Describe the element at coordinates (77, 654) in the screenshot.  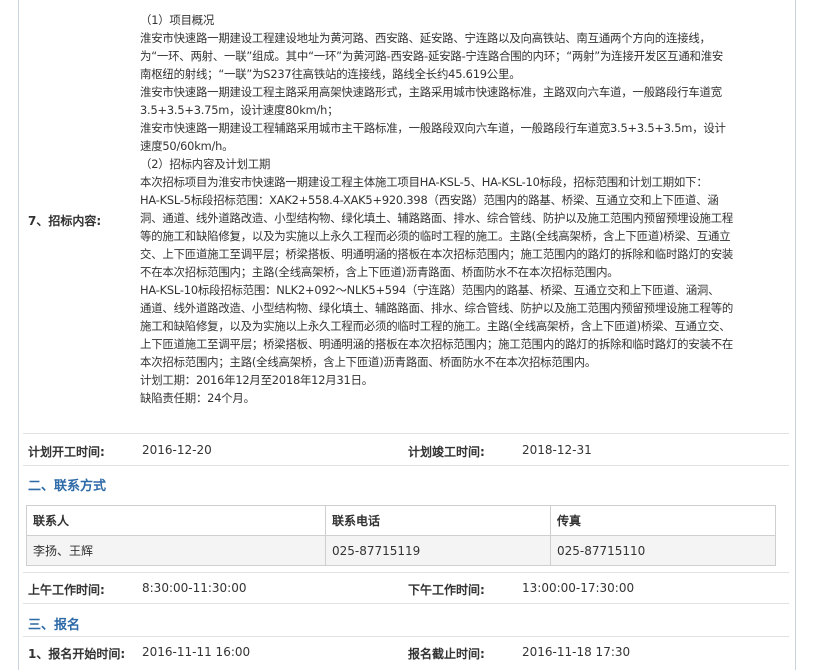
I see `signup-start-label: 1、报名开始时间:` at that location.